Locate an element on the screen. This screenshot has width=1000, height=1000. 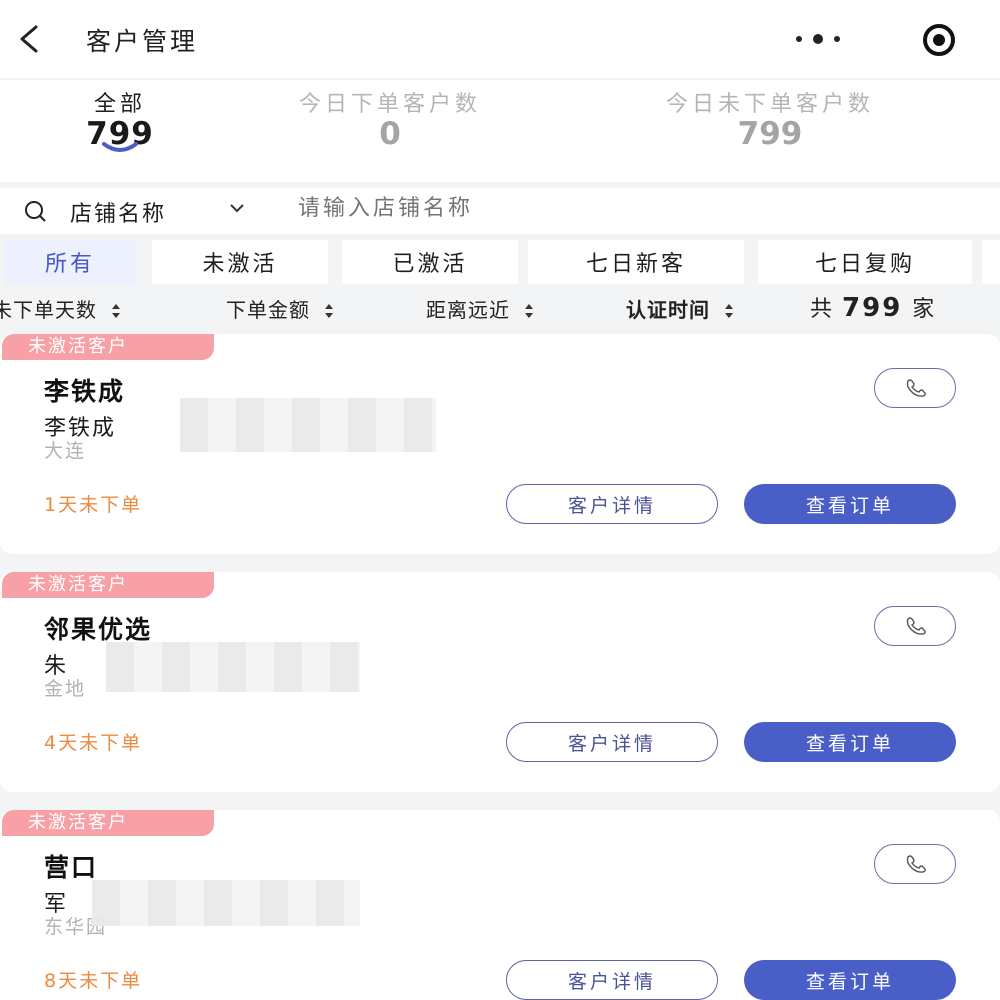
sort-order-amount: 下单金额 is located at coordinates (280, 308).